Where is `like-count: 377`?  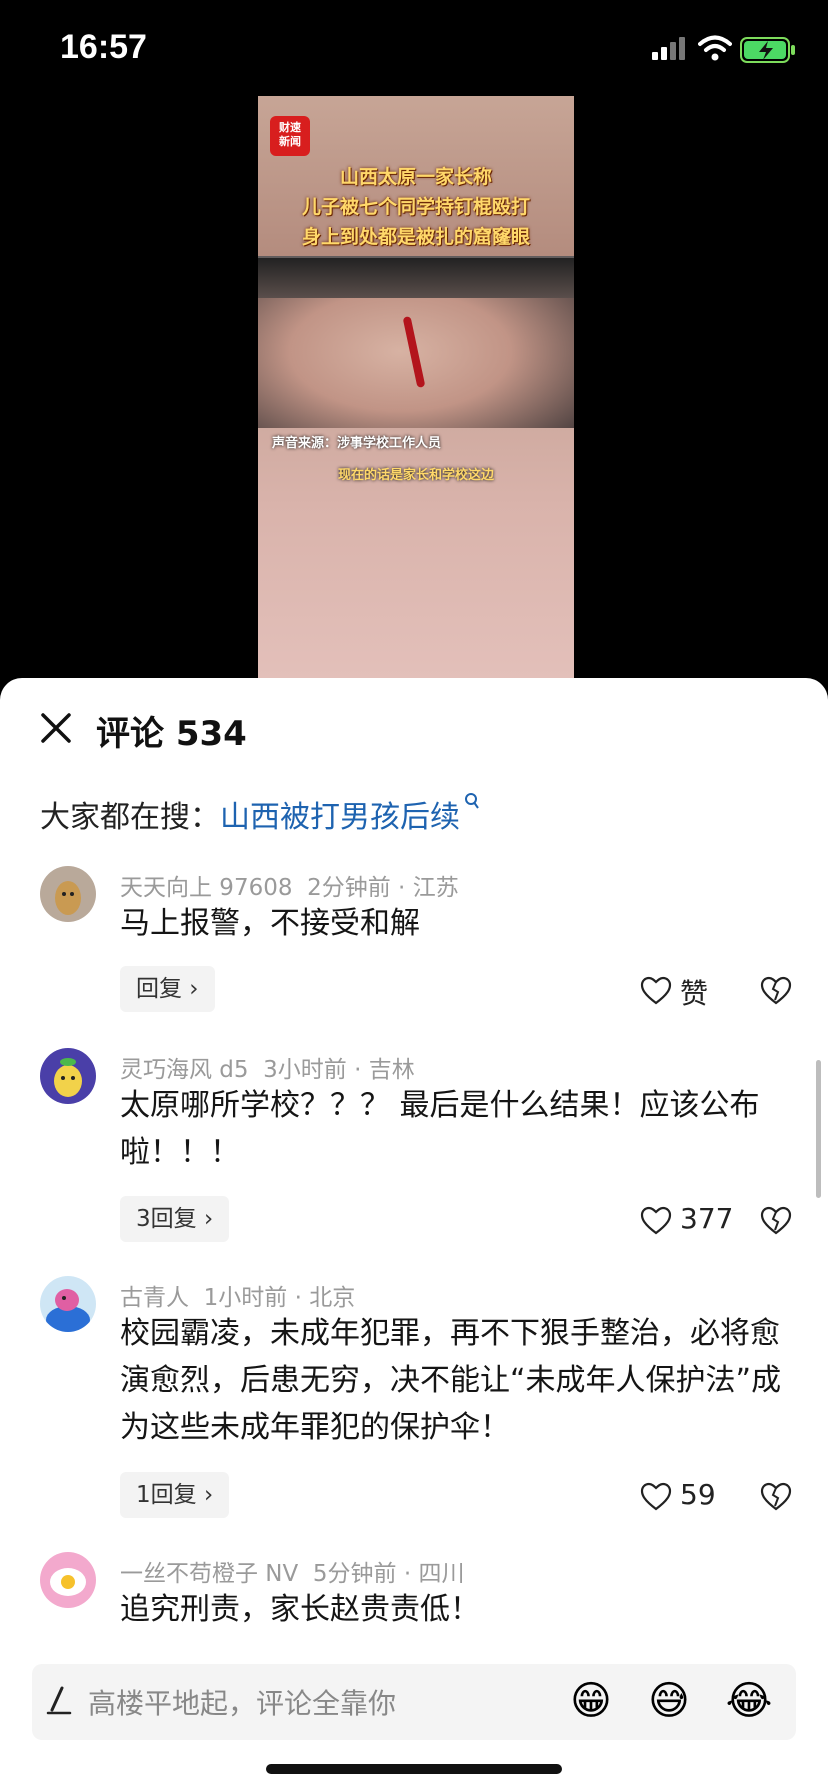 like-count: 377 is located at coordinates (707, 1218).